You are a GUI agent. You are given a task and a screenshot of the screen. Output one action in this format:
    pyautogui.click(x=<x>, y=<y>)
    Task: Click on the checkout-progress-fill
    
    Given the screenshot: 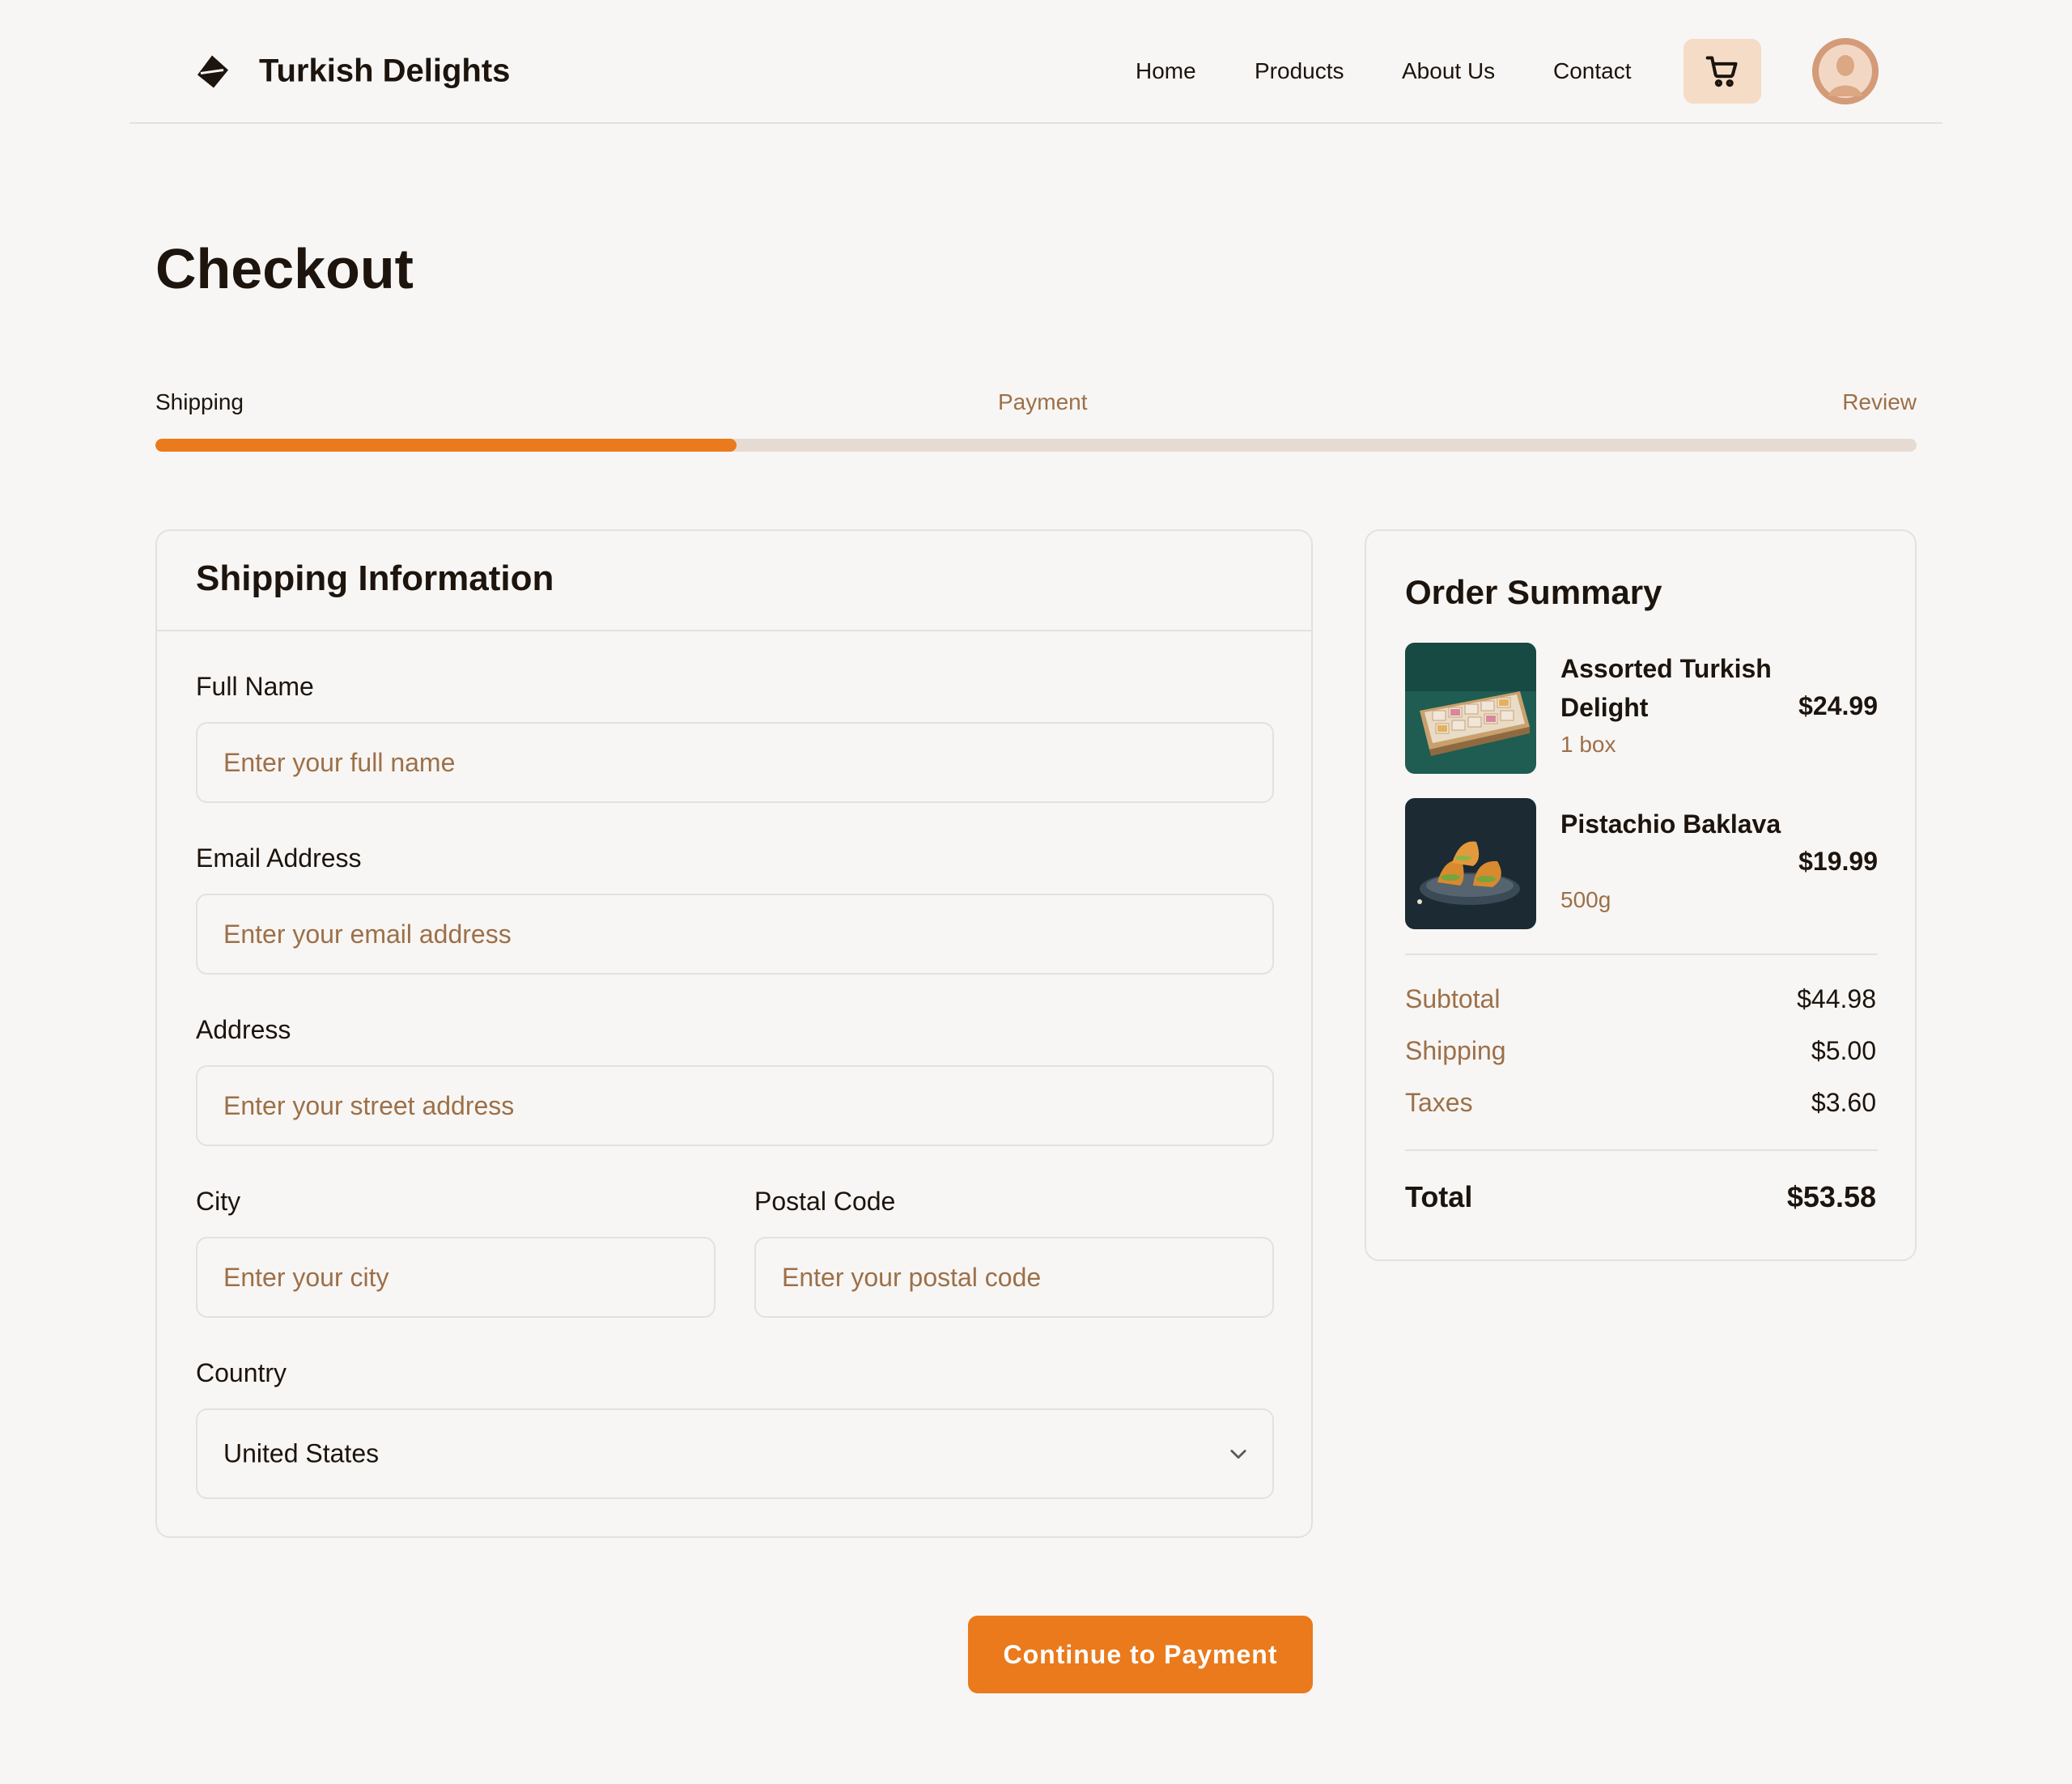 What is the action you would take?
    pyautogui.click(x=446, y=445)
    